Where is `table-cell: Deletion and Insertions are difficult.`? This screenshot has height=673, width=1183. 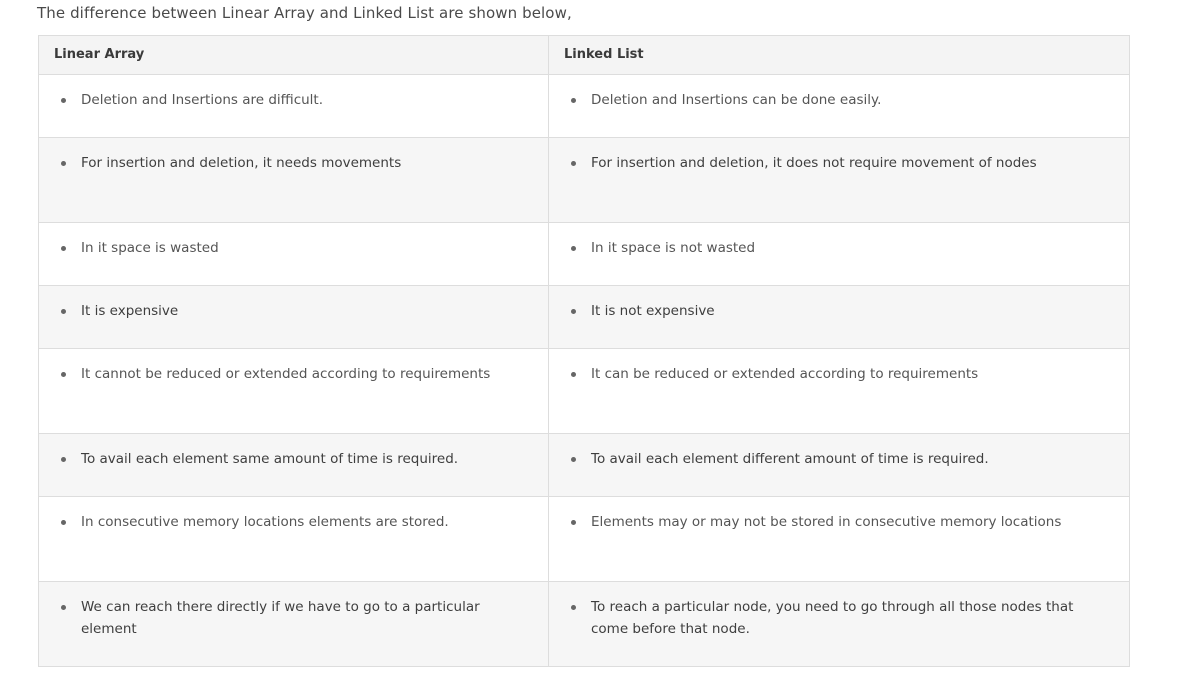
table-cell: Deletion and Insertions are difficult. is located at coordinates (293, 106).